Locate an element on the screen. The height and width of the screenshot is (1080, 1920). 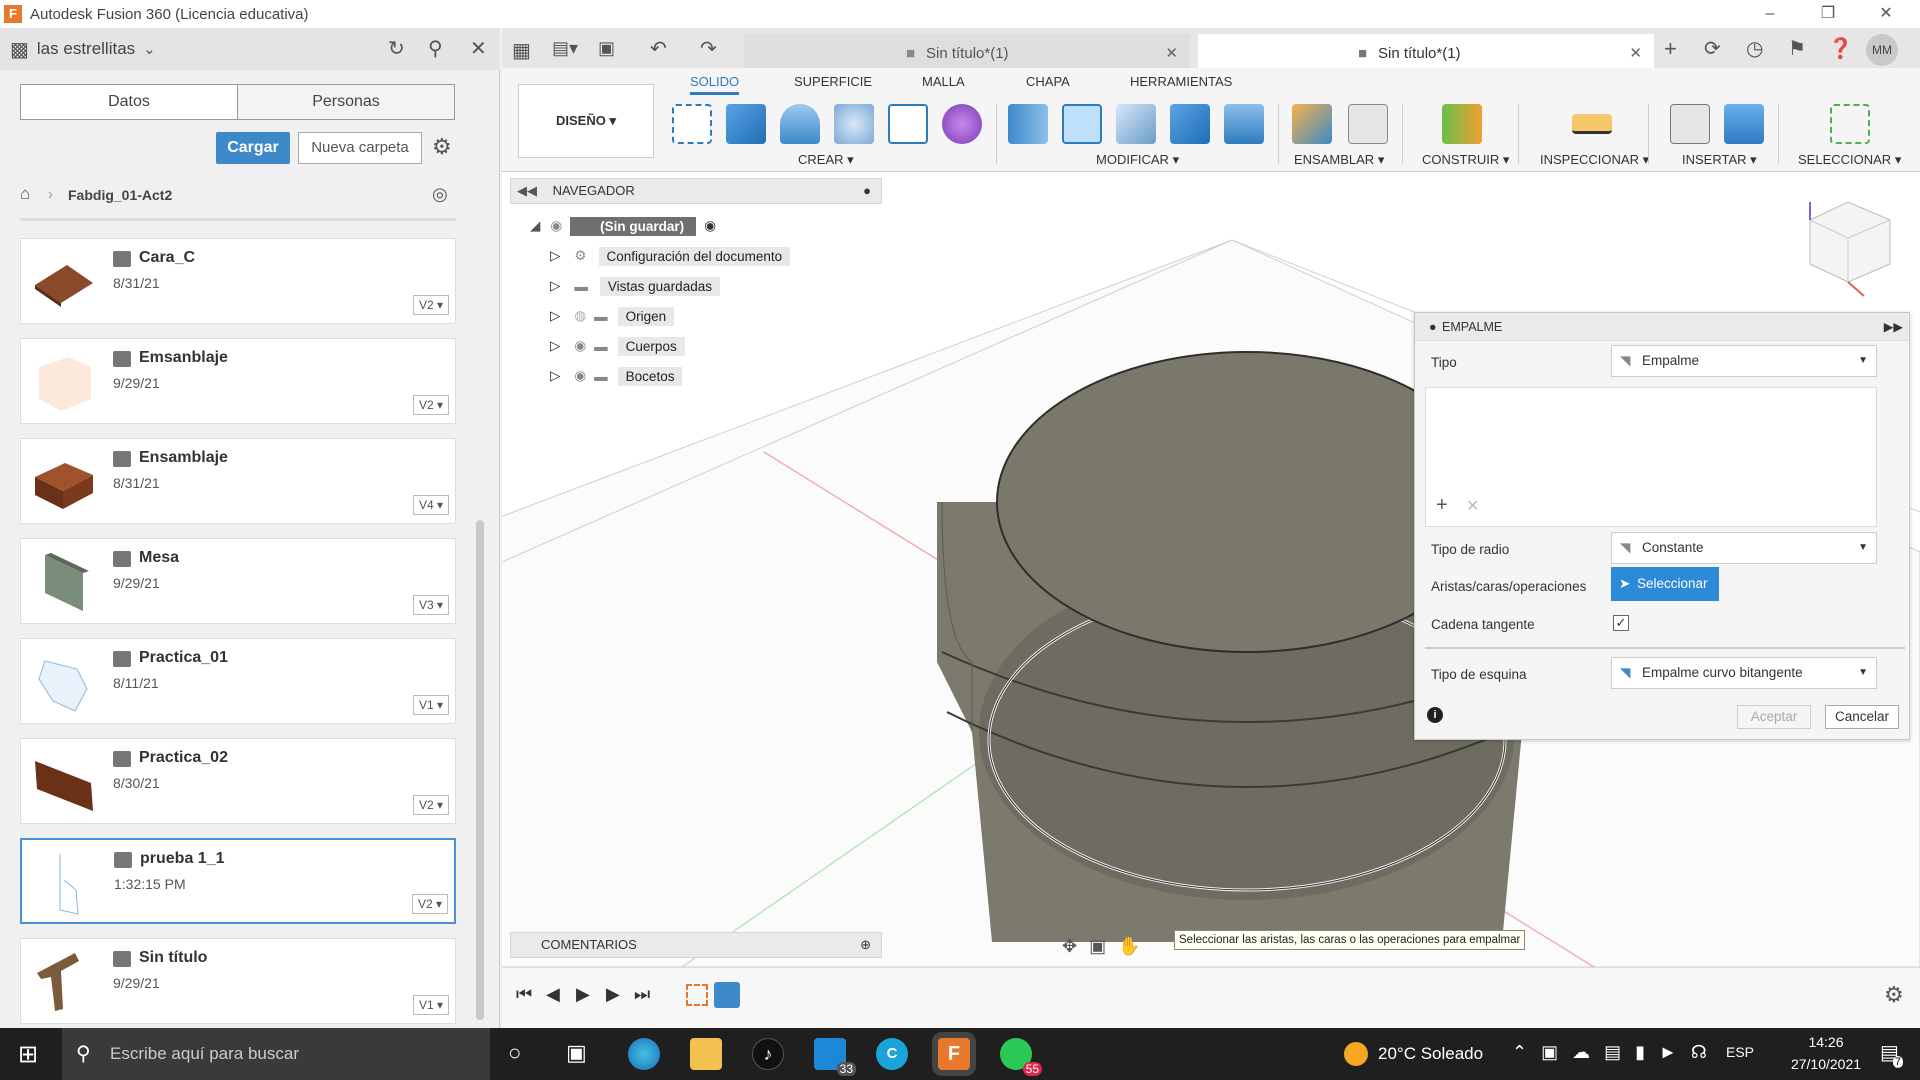
add-comment-icon: ⊕ is located at coordinates (865, 945).